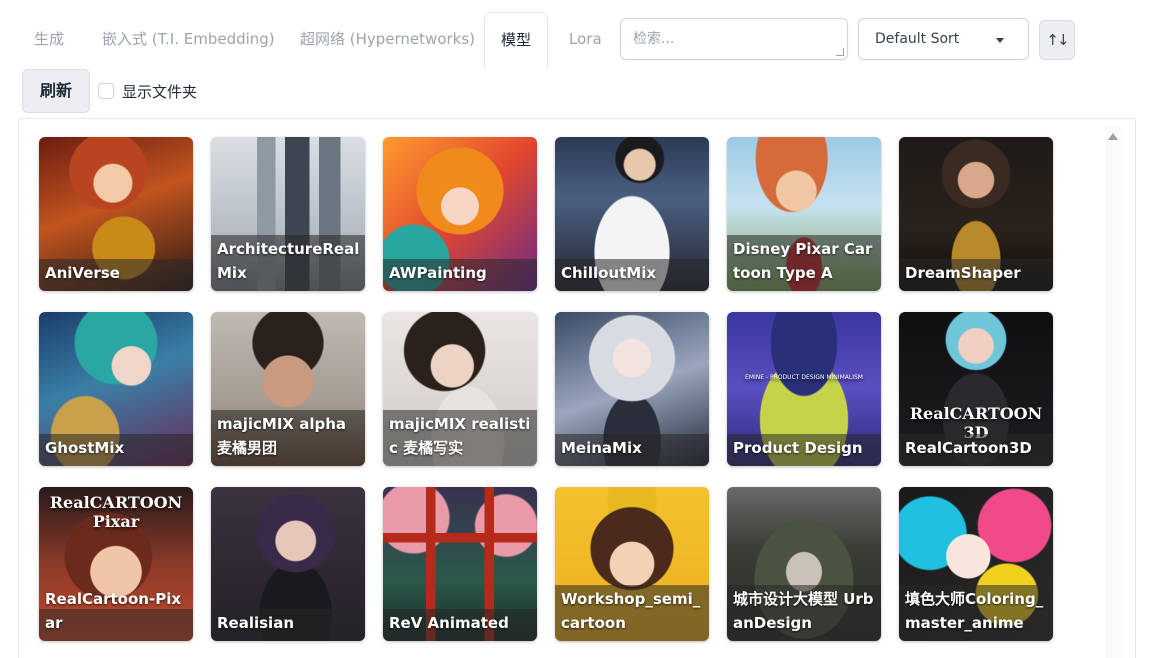 This screenshot has height=658, width=1152. Describe the element at coordinates (449, 623) in the screenshot. I see `model-name: ReV Animated` at that location.